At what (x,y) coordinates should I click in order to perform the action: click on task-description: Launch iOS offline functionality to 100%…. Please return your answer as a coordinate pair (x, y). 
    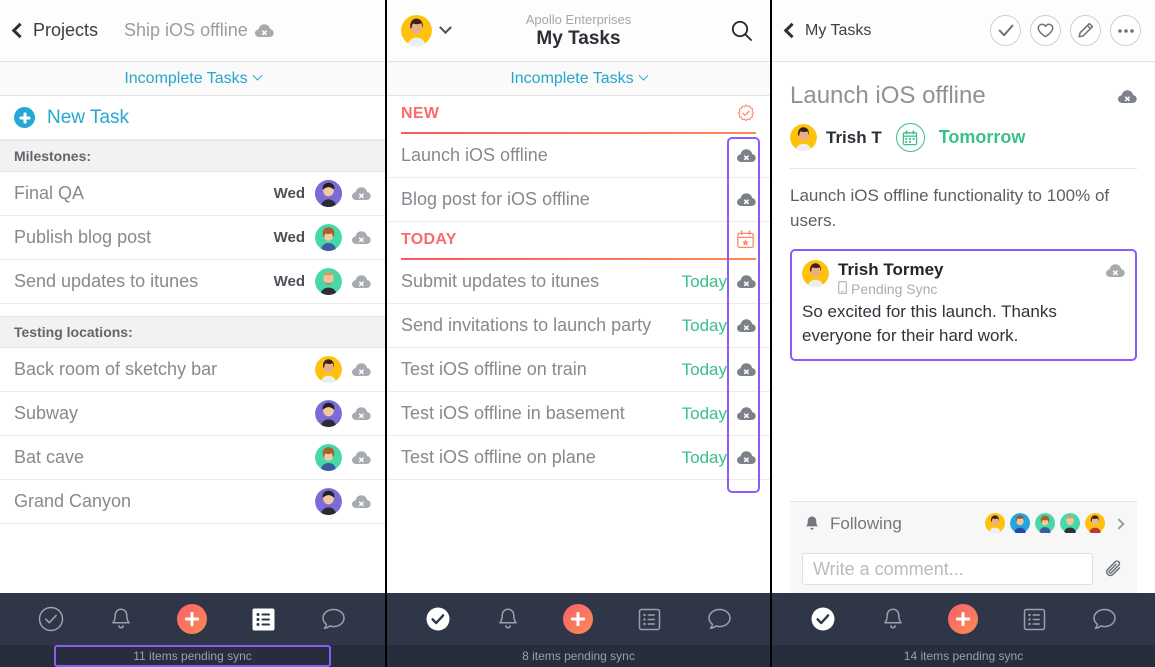
    Looking at the image, I should click on (950, 208).